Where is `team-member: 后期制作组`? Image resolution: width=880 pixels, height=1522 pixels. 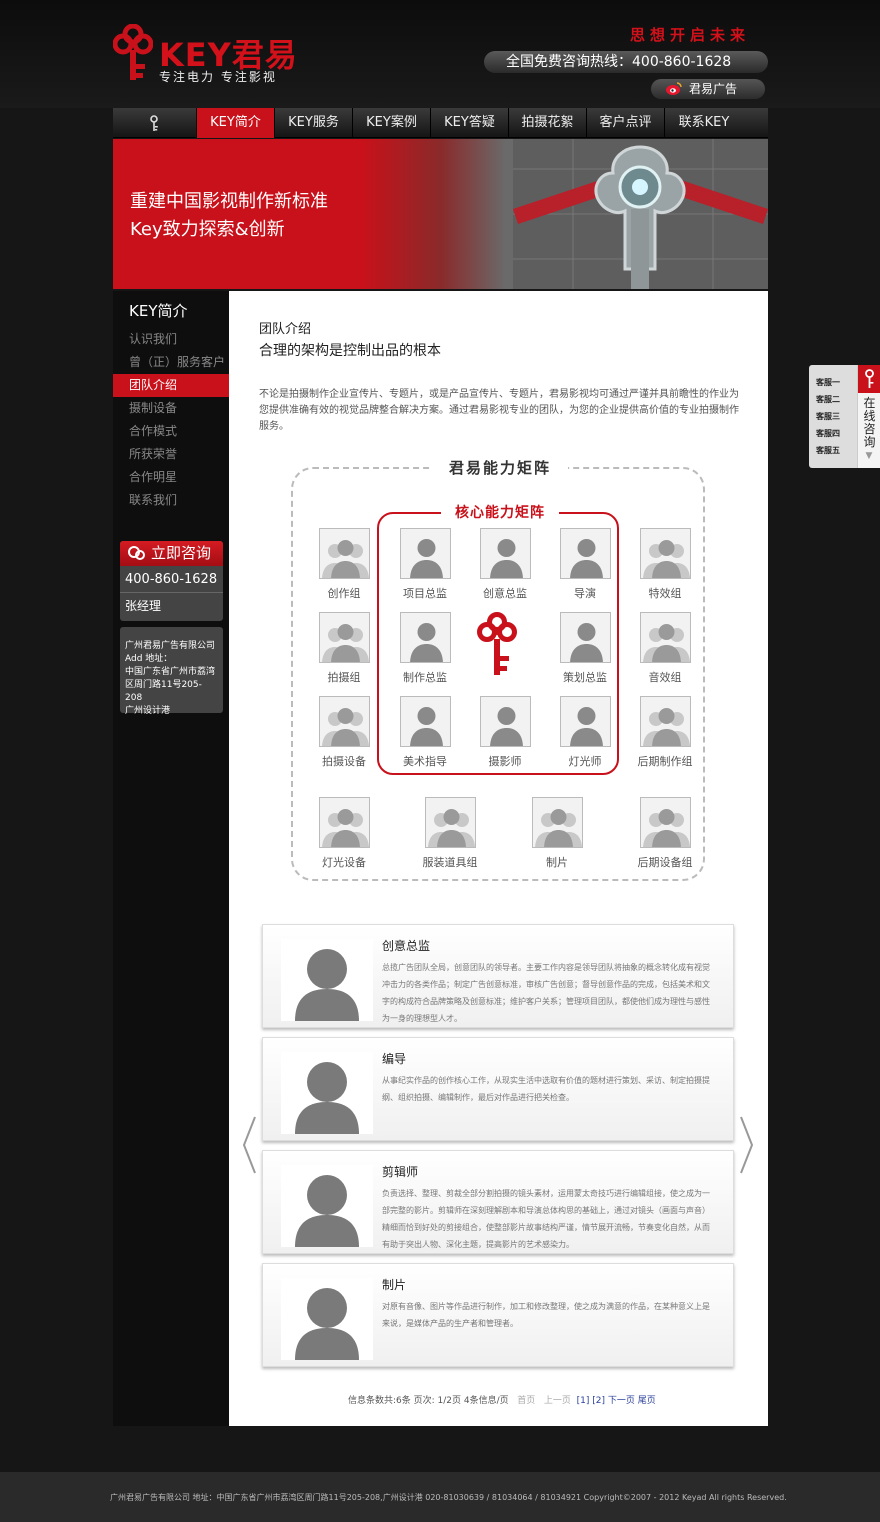 team-member: 后期制作组 is located at coordinates (665, 732).